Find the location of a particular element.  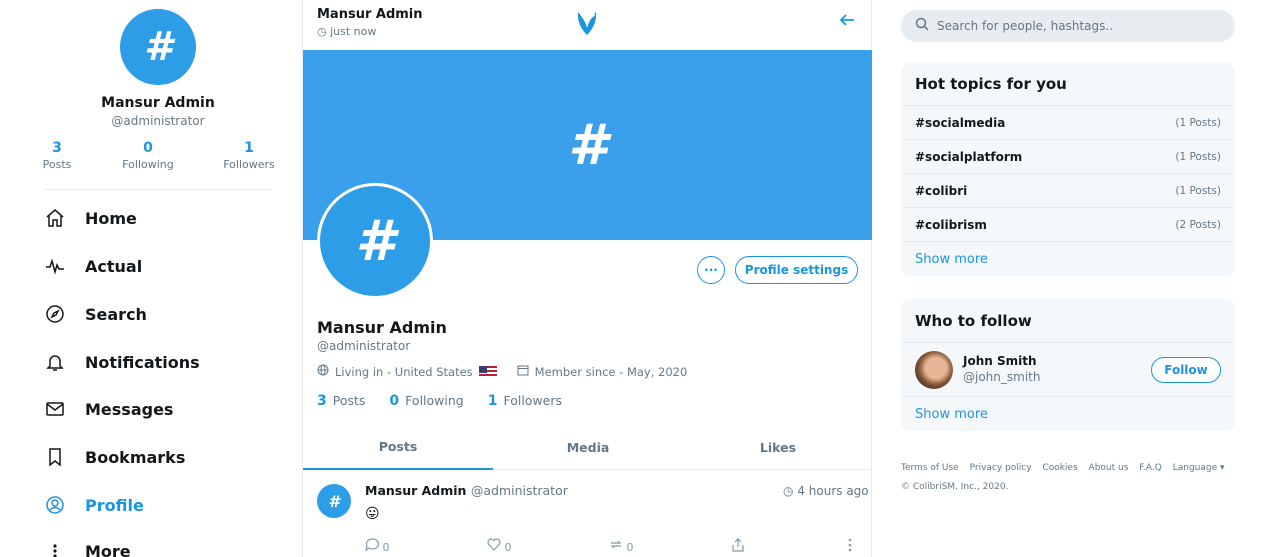

stat-followers-count: 1 is located at coordinates (249, 148).